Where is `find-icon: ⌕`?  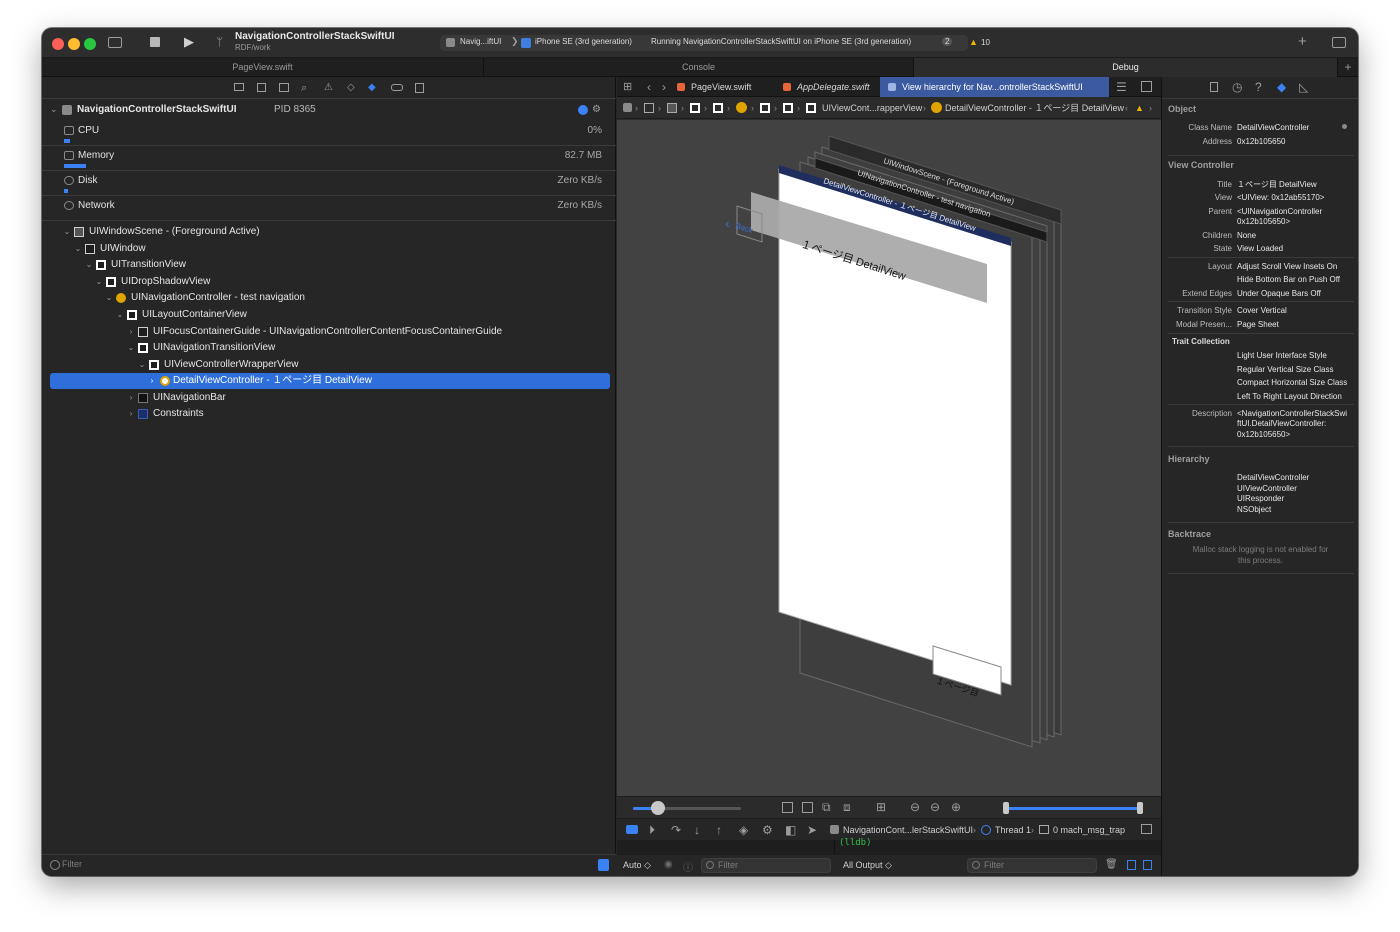
find-icon: ⌕ is located at coordinates (304, 88).